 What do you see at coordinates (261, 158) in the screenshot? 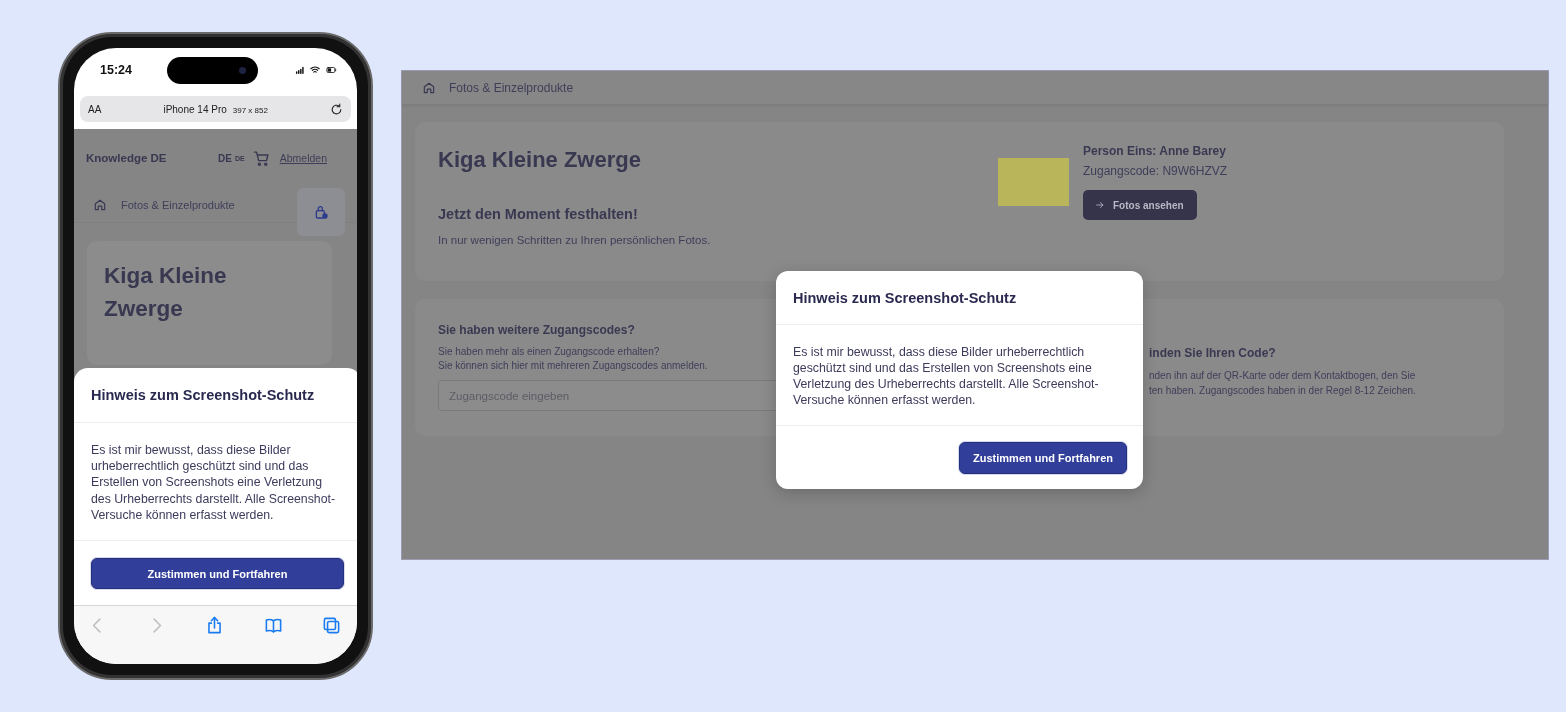
I see `cart-icon` at bounding box center [261, 158].